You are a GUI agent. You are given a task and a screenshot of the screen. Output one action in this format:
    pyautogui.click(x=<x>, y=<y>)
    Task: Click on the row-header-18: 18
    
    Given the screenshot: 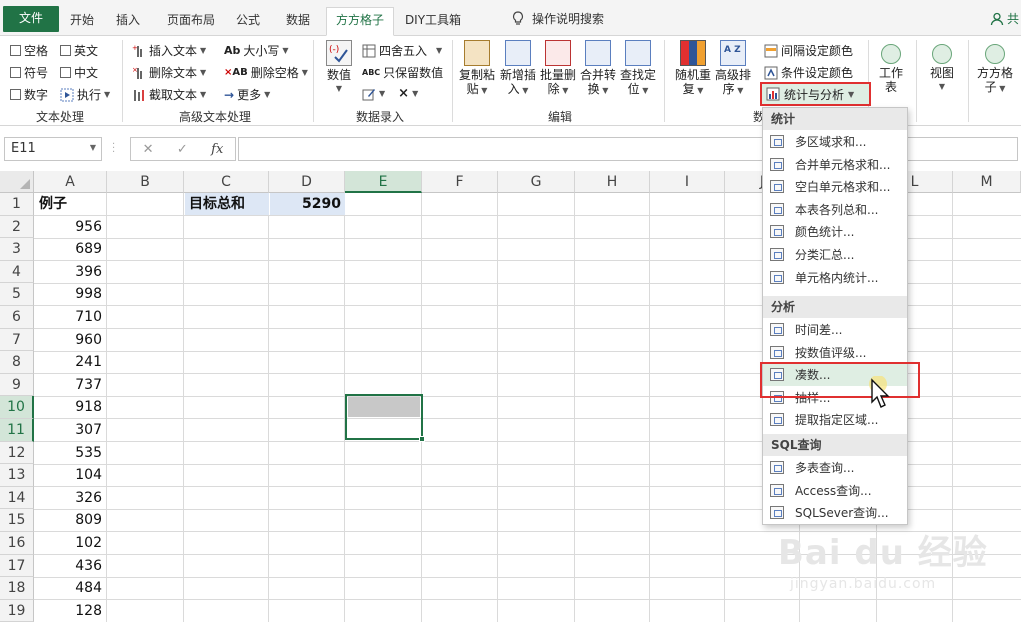 What is the action you would take?
    pyautogui.click(x=17, y=588)
    